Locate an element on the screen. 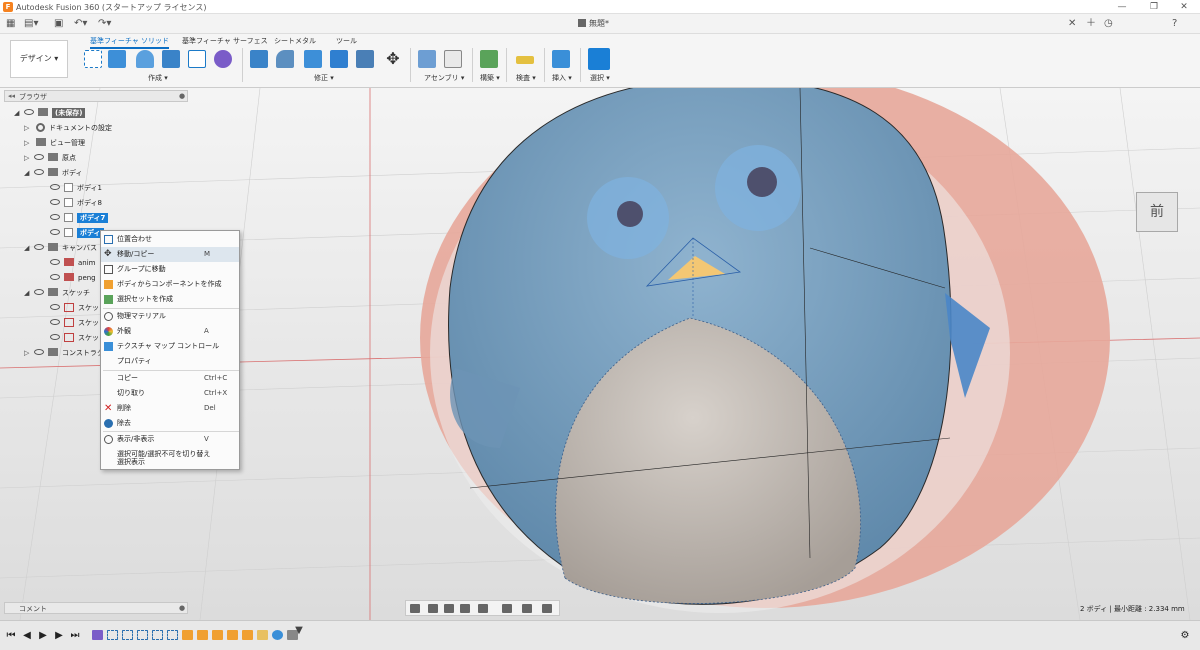 The height and width of the screenshot is (650, 1200). tree-item-body7: ボディ7 is located at coordinates (78, 218).